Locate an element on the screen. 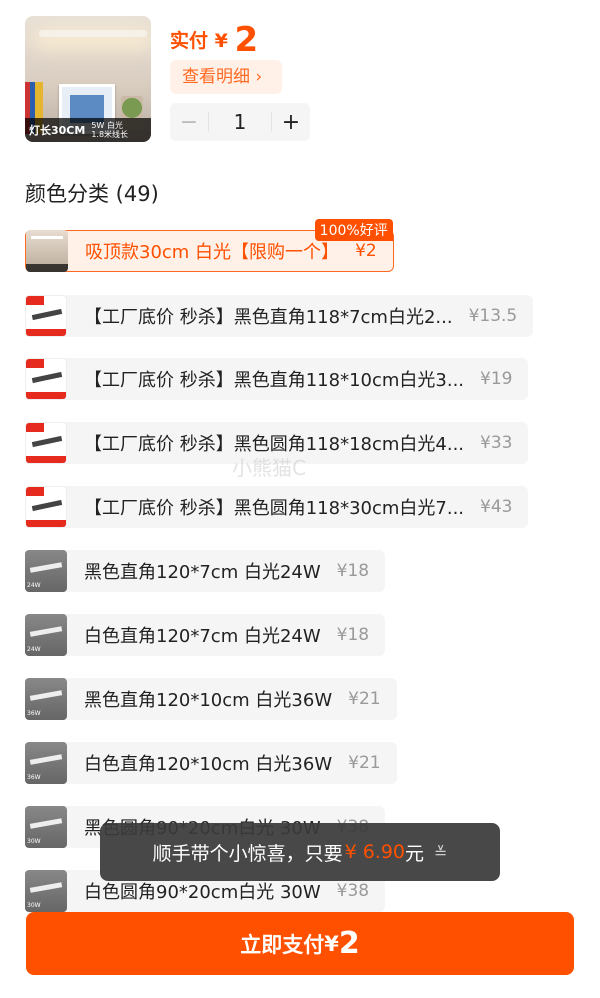 This screenshot has width=600, height=998. option-item: 24W 黑色直角120*7cm 白光24W ¥18 is located at coordinates (205, 571).